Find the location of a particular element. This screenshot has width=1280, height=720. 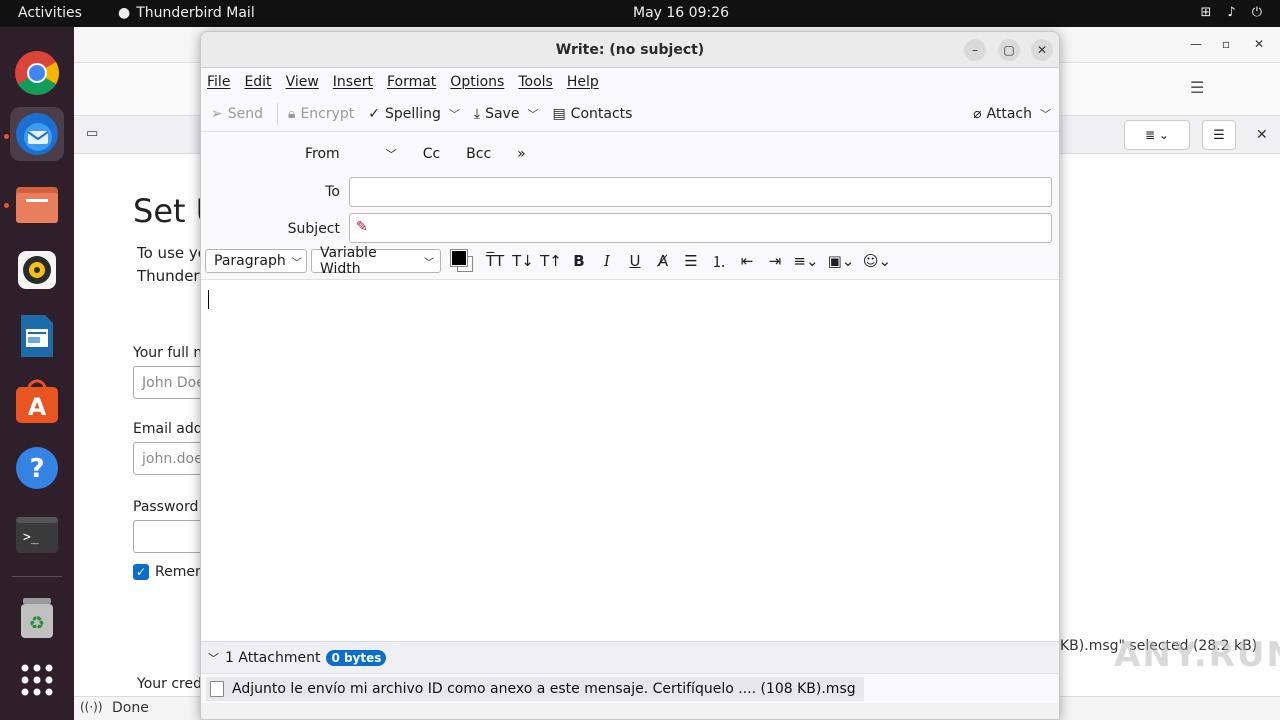

lock-icon: 🔒︎ is located at coordinates (292, 113).